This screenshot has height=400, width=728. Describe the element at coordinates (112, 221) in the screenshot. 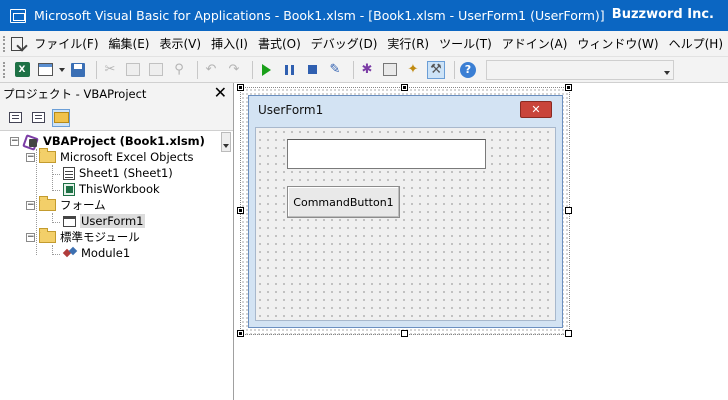

I see `tree-label-userform1: UserForm1` at that location.